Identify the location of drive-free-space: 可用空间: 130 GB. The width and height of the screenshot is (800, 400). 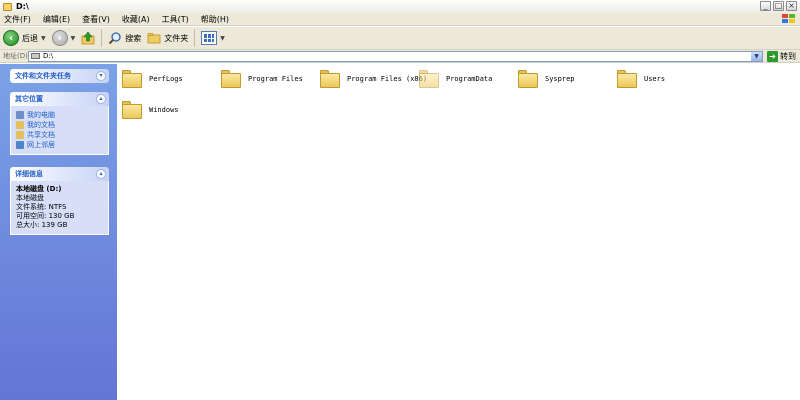
(45, 216).